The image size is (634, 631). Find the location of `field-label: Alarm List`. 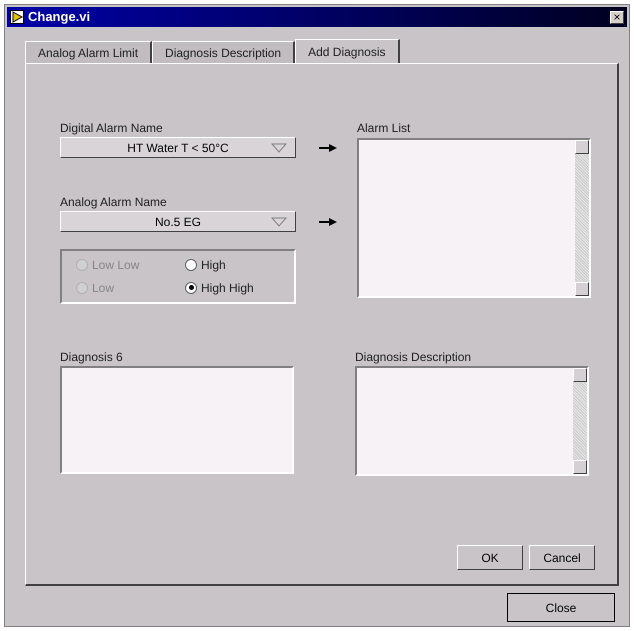

field-label: Alarm List is located at coordinates (384, 128).